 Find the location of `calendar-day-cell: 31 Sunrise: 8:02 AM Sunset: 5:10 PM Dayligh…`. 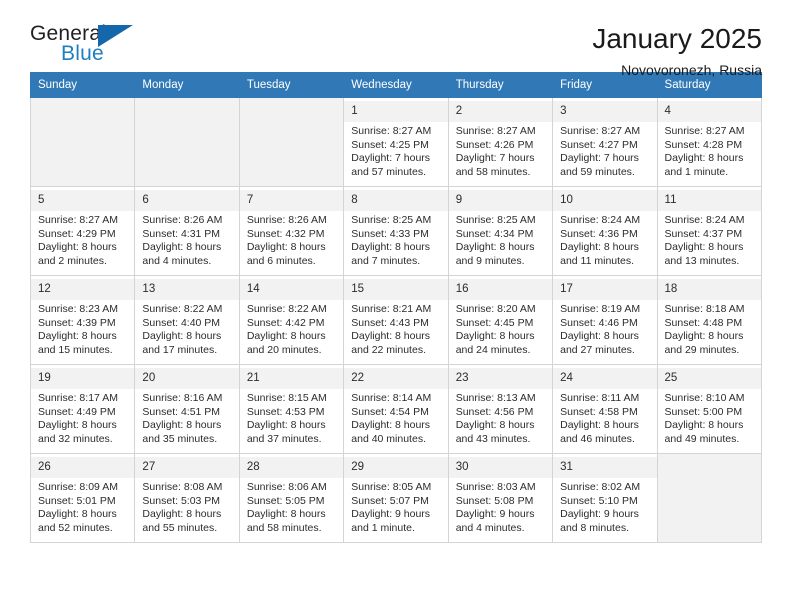

calendar-day-cell: 31 Sunrise: 8:02 AM Sunset: 5:10 PM Dayligh… is located at coordinates (605, 498).